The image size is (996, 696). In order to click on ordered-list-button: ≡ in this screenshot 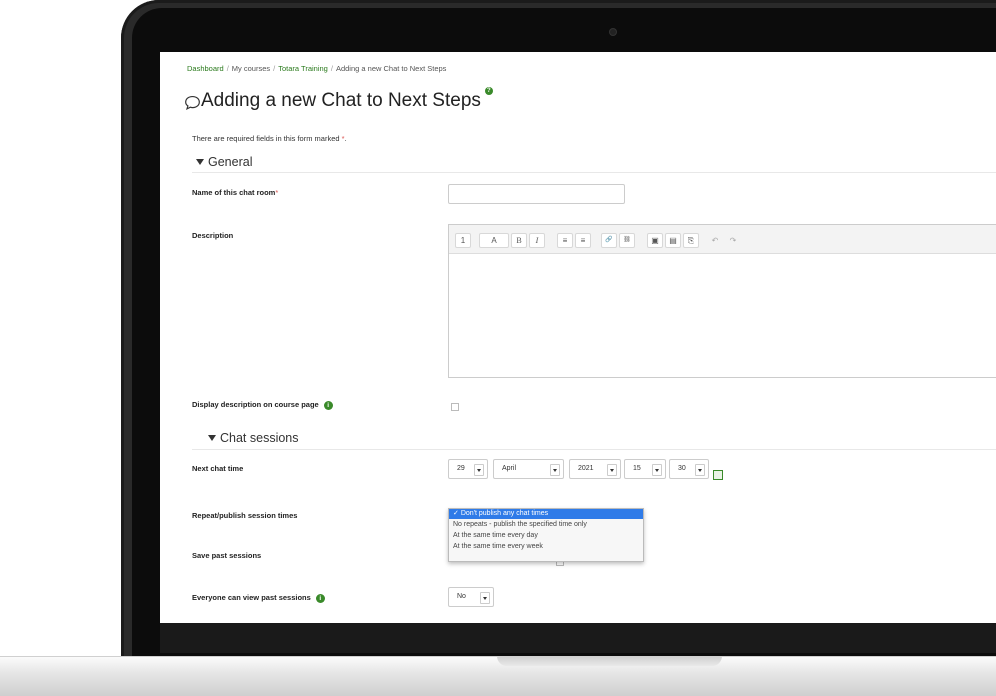, I will do `click(583, 240)`.